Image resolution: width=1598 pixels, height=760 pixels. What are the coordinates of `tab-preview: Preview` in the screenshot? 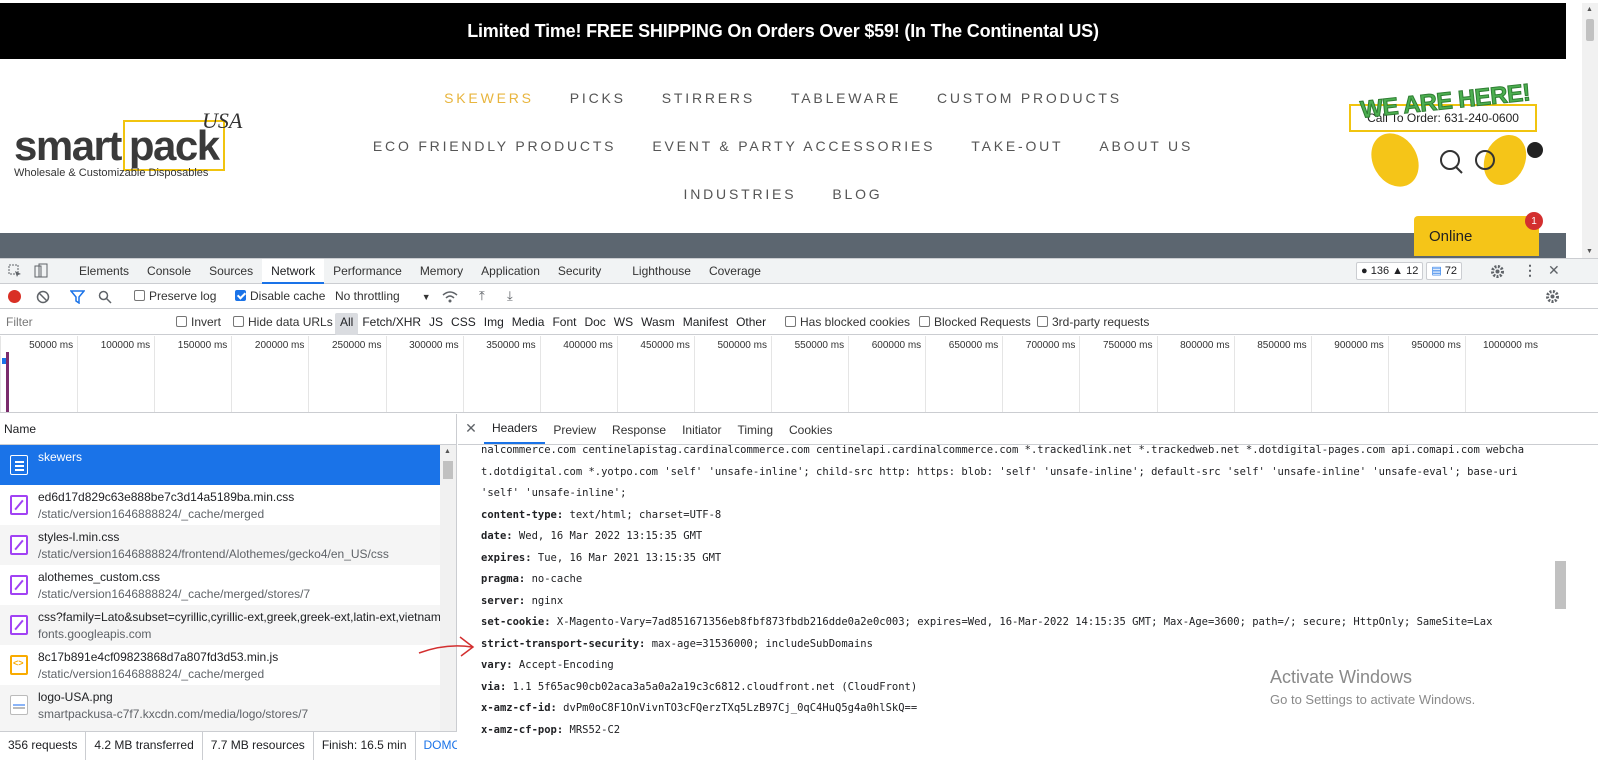 It's located at (574, 430).